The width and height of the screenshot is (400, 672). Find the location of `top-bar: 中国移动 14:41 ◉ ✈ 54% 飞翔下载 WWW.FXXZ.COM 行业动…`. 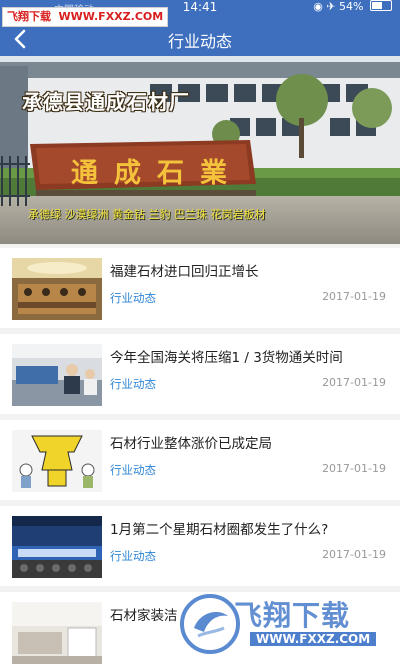

top-bar: 中国移动 14:41 ◉ ✈ 54% 飞翔下载 WWW.FXXZ.COM 行业动… is located at coordinates (200, 28).